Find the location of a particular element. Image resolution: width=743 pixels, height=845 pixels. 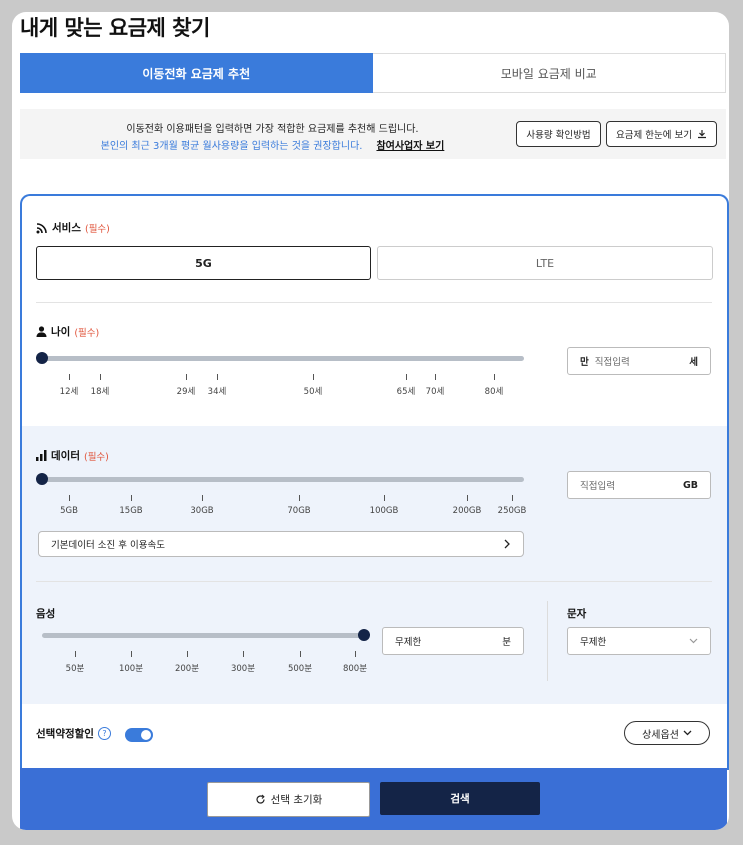

age-label: 나이 (필수) is located at coordinates (67, 331).